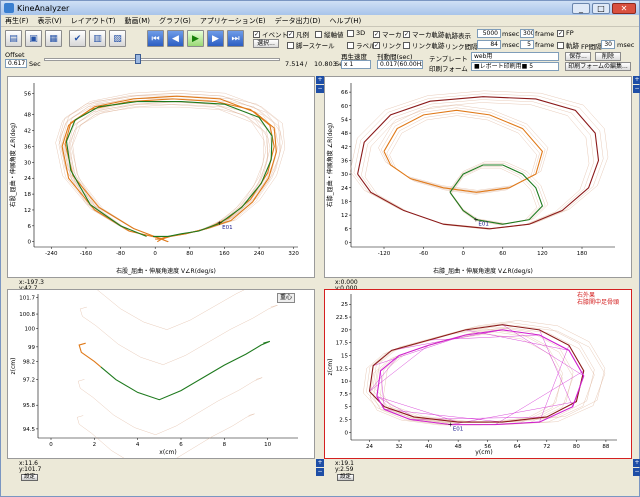  What do you see at coordinates (86, 254) in the screenshot?
I see `x-tick-label: -160` at bounding box center [86, 254].